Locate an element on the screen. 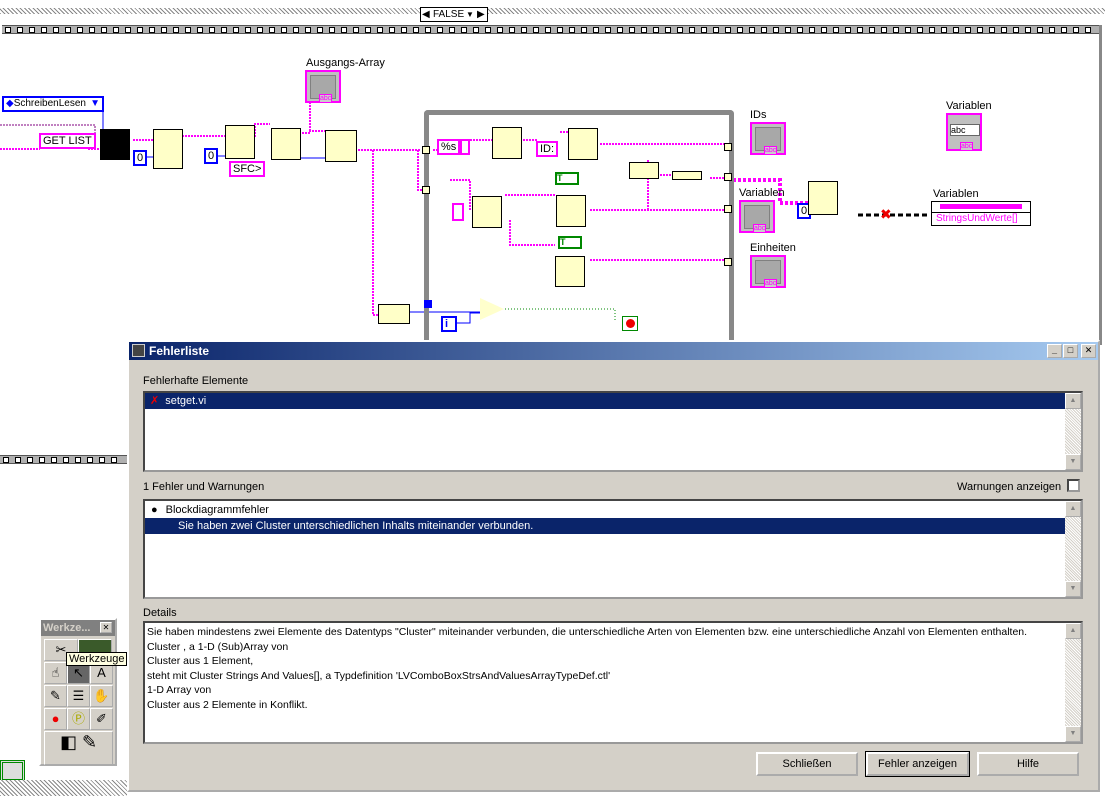 This screenshot has width=1105, height=796. details-label: Details is located at coordinates (160, 613).